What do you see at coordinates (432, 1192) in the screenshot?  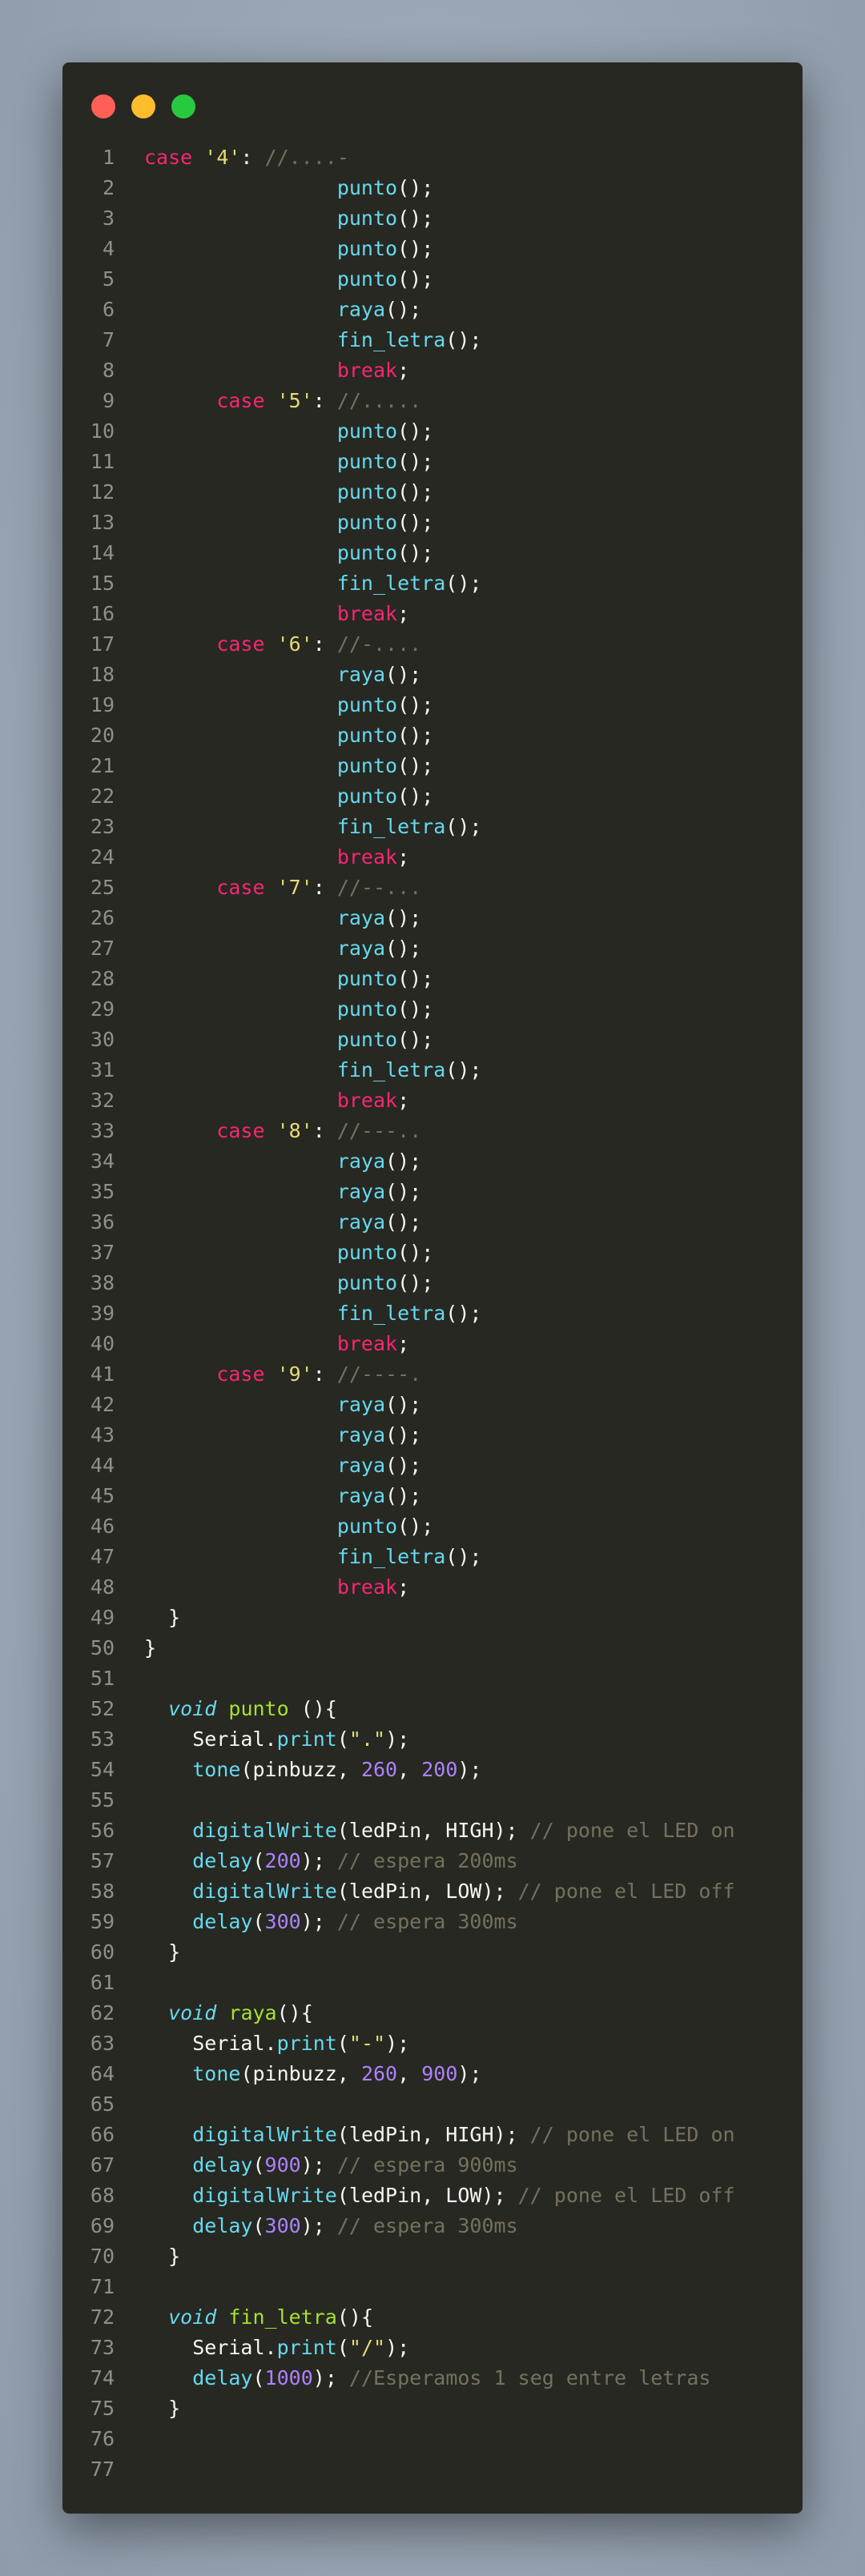 I see `code-line: 35 raya();` at bounding box center [432, 1192].